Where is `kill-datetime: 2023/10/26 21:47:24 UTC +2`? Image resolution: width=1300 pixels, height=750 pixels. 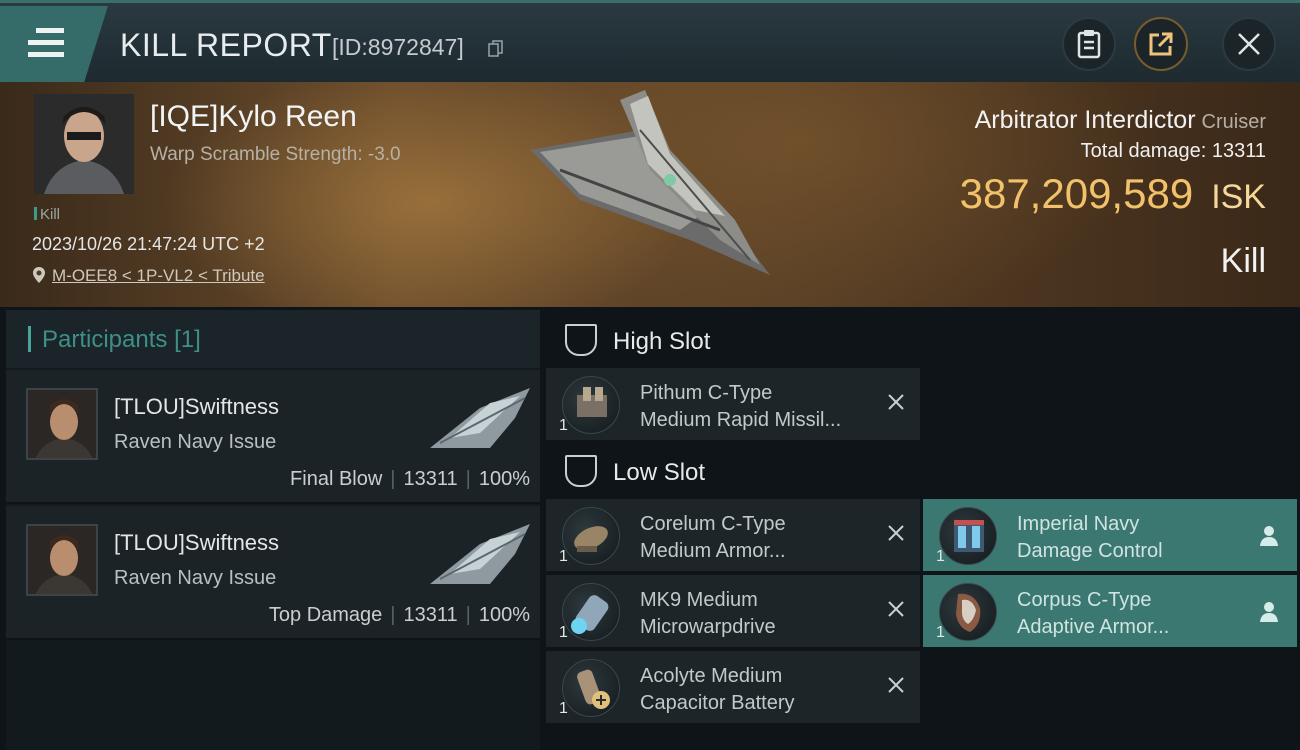 kill-datetime: 2023/10/26 21:47:24 UTC +2 is located at coordinates (148, 244).